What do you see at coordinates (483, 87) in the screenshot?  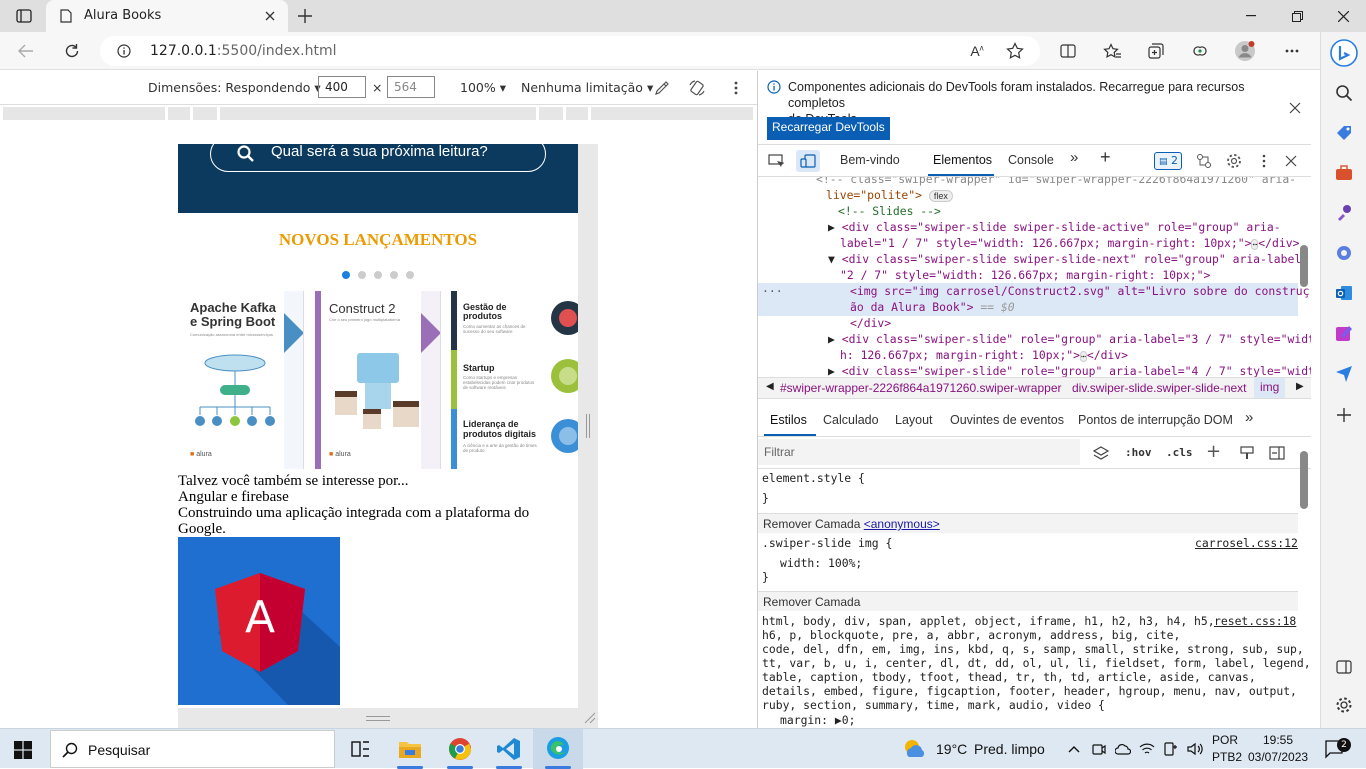 I see `zoom-dropdown: 100% ▾` at bounding box center [483, 87].